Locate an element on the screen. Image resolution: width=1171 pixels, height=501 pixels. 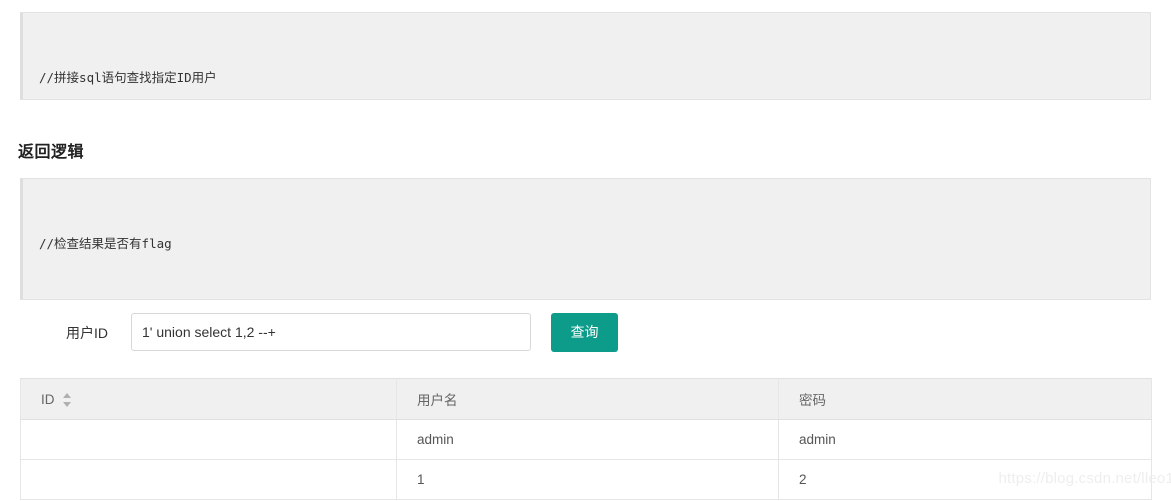
table-header-row: ID 用户名 密码 is located at coordinates (586, 399).